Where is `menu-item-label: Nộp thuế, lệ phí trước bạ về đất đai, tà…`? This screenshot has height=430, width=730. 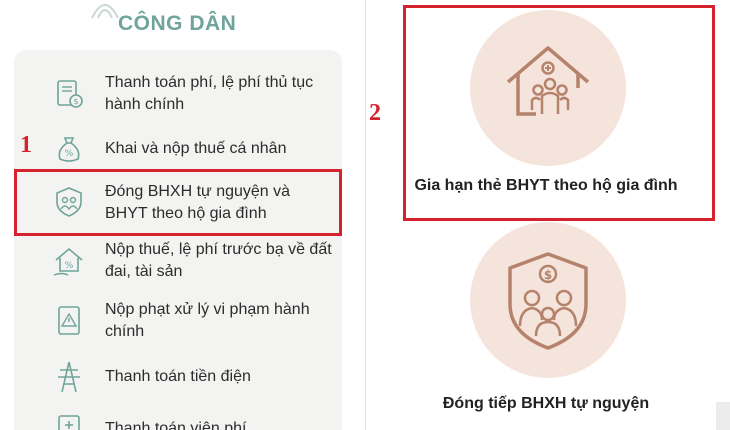 menu-item-label: Nộp thuế, lệ phí trước bạ về đất đai, tà… is located at coordinates (218, 260).